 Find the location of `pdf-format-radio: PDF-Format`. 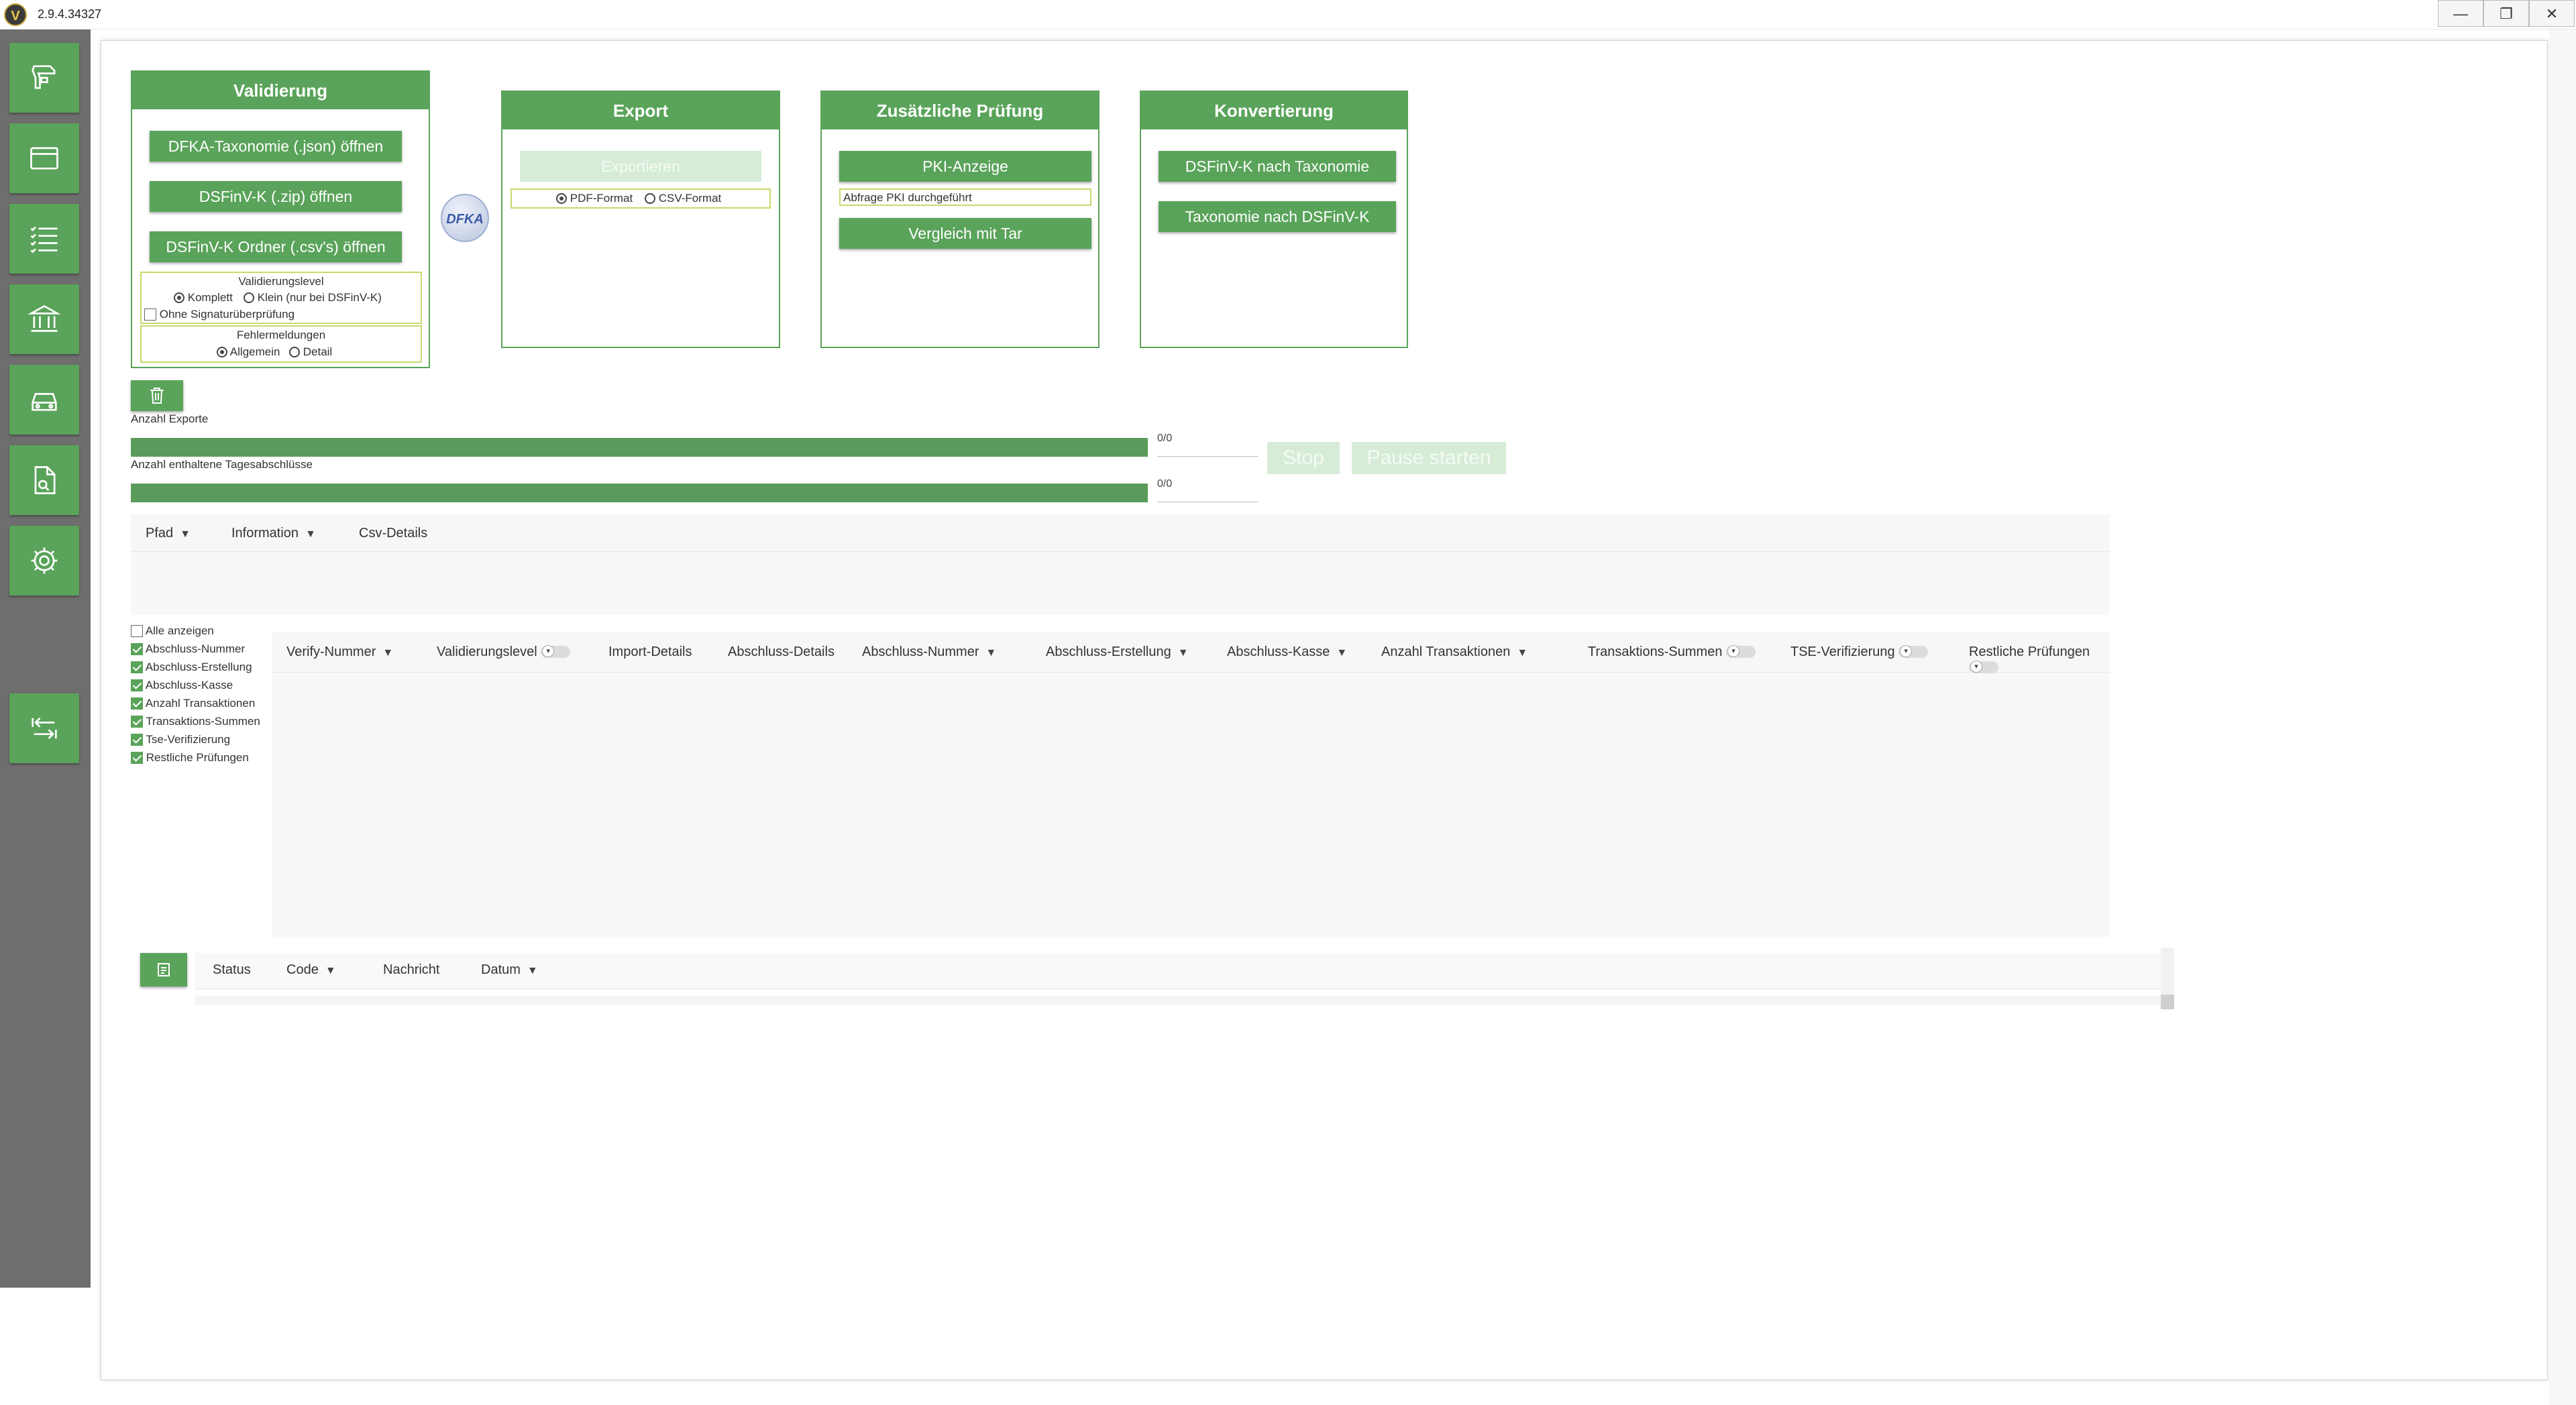

pdf-format-radio: PDF-Format is located at coordinates (594, 198).